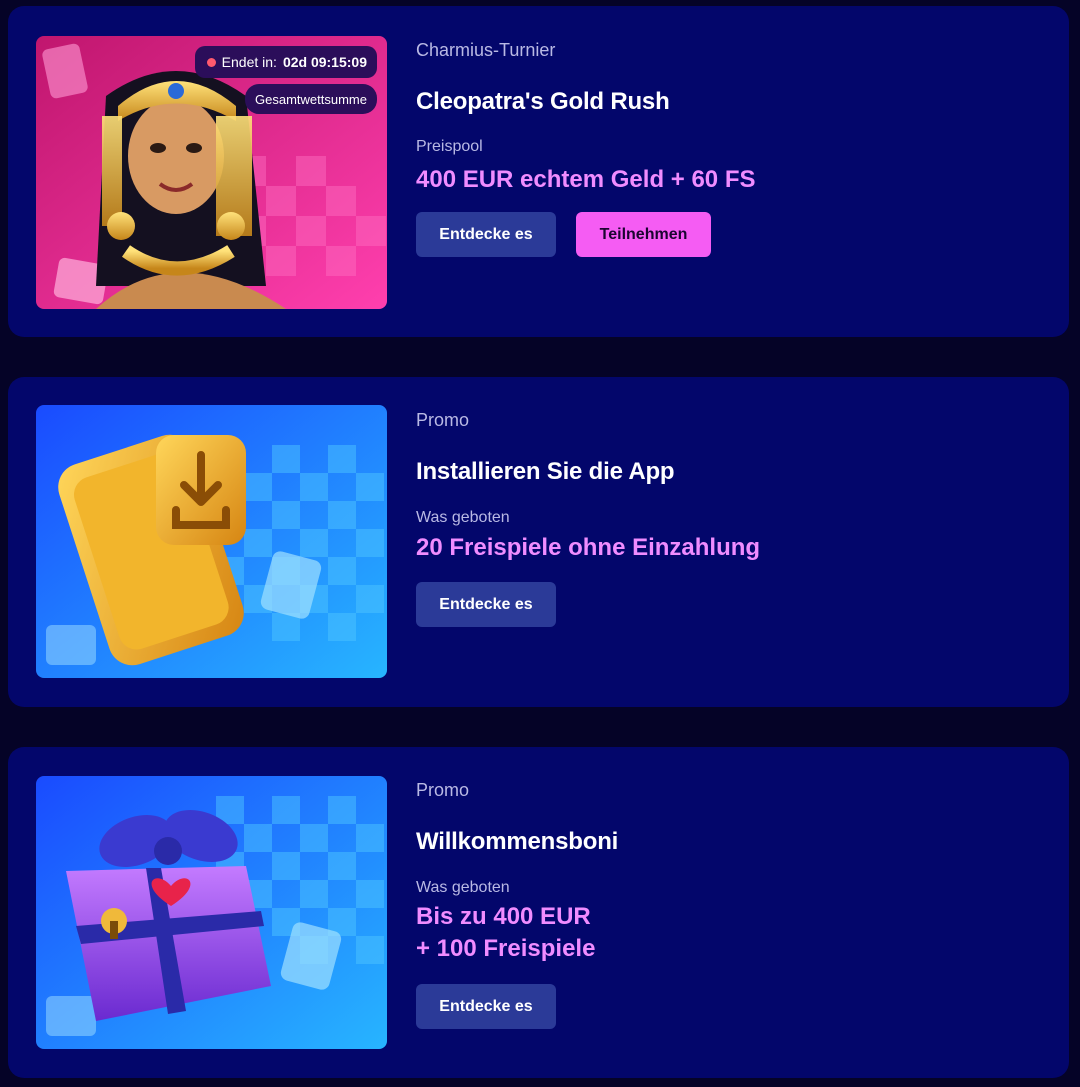 This screenshot has height=1087, width=1080. I want to click on tournament-image: Endet in: 02d 09:15:09 Gesamtwettsumme, so click(211, 172).